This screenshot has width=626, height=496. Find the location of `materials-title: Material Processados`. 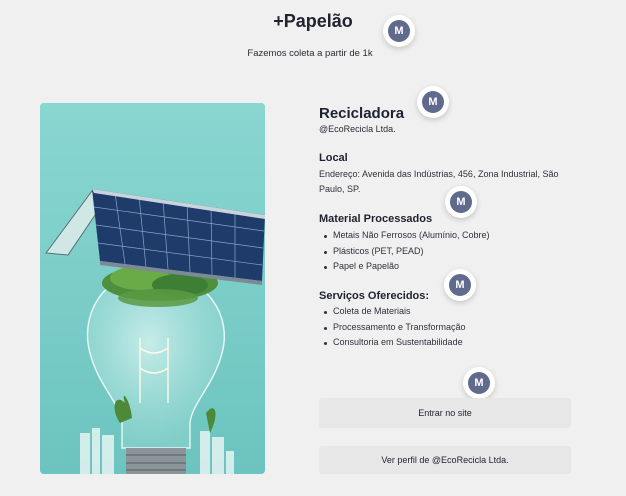

materials-title: Material Processados is located at coordinates (376, 219).